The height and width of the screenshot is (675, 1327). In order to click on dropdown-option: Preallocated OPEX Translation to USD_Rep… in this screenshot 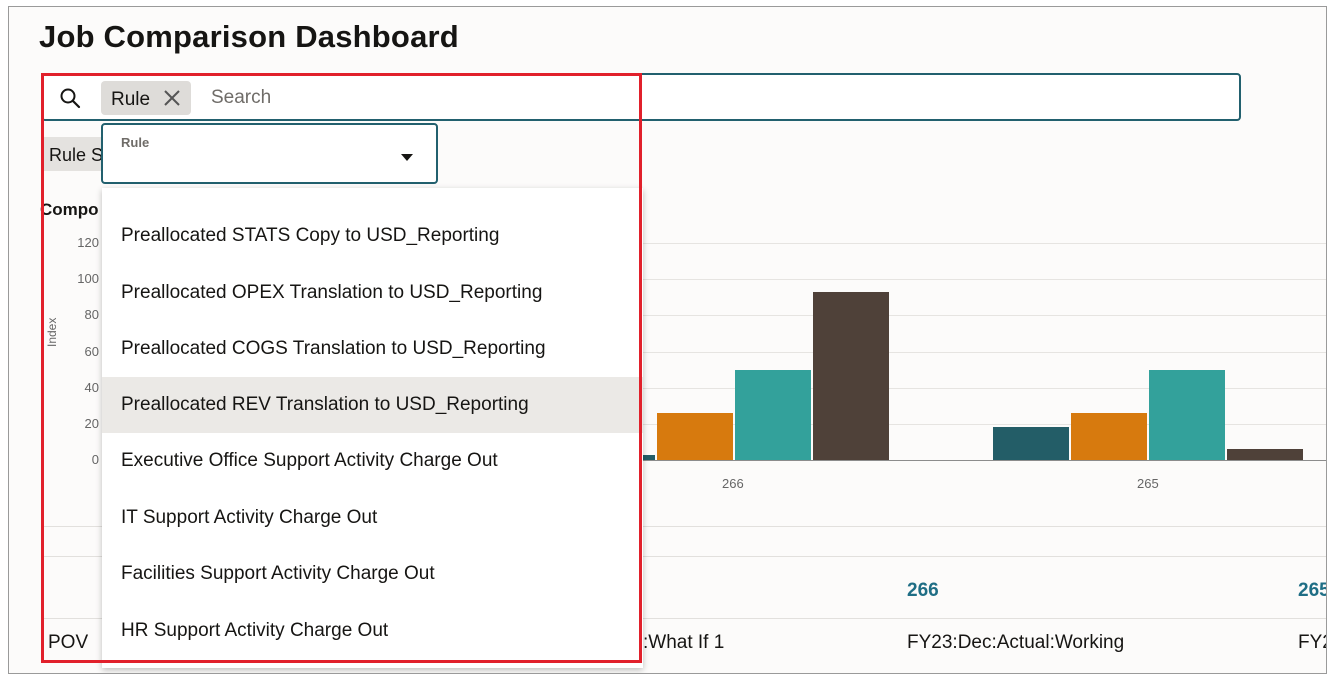, I will do `click(372, 293)`.